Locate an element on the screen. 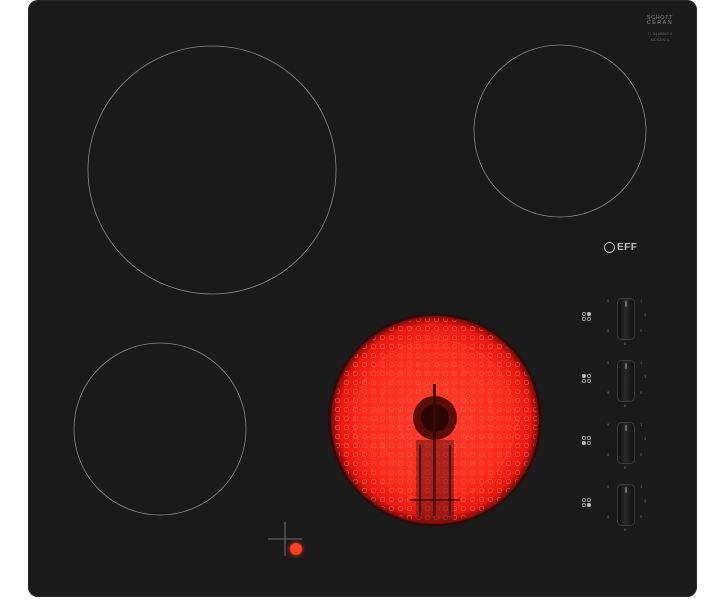 This screenshot has width=710, height=600. control-knob-rear-right is located at coordinates (626, 505).